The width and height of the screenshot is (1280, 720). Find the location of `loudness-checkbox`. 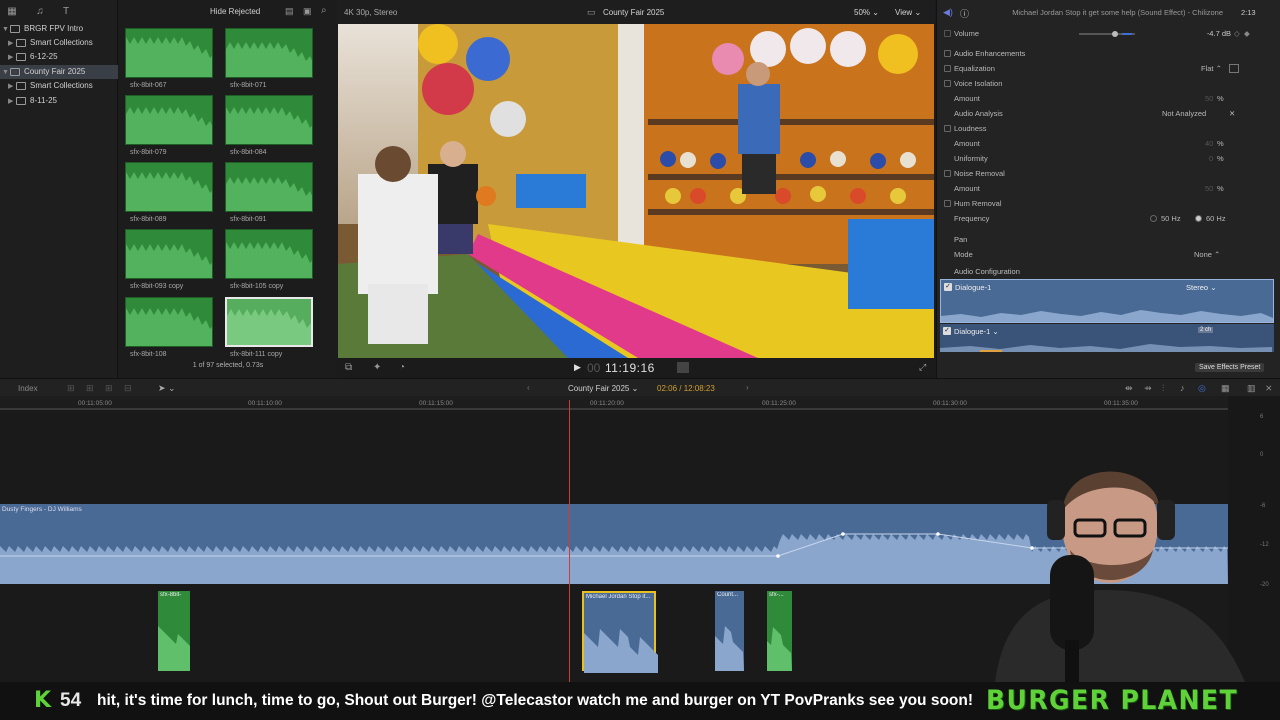

loudness-checkbox is located at coordinates (947, 128).